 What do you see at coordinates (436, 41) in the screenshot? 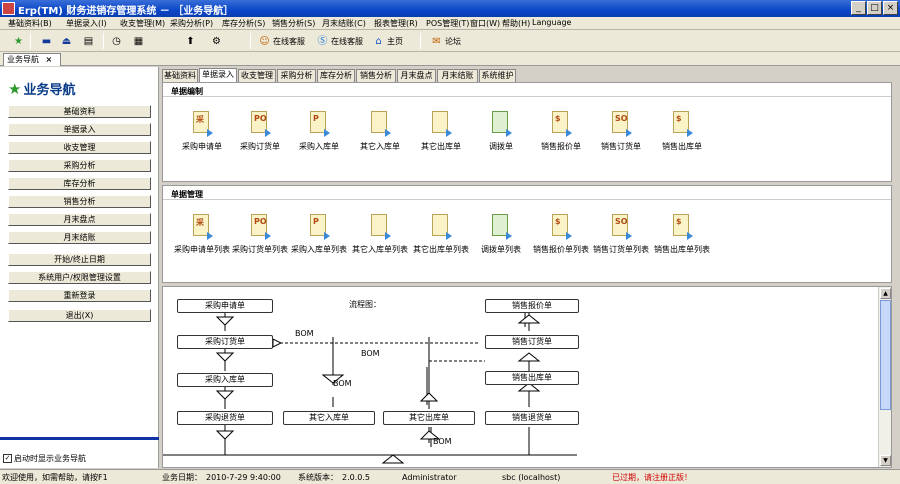
I see `forum-icon: ✉` at bounding box center [436, 41].